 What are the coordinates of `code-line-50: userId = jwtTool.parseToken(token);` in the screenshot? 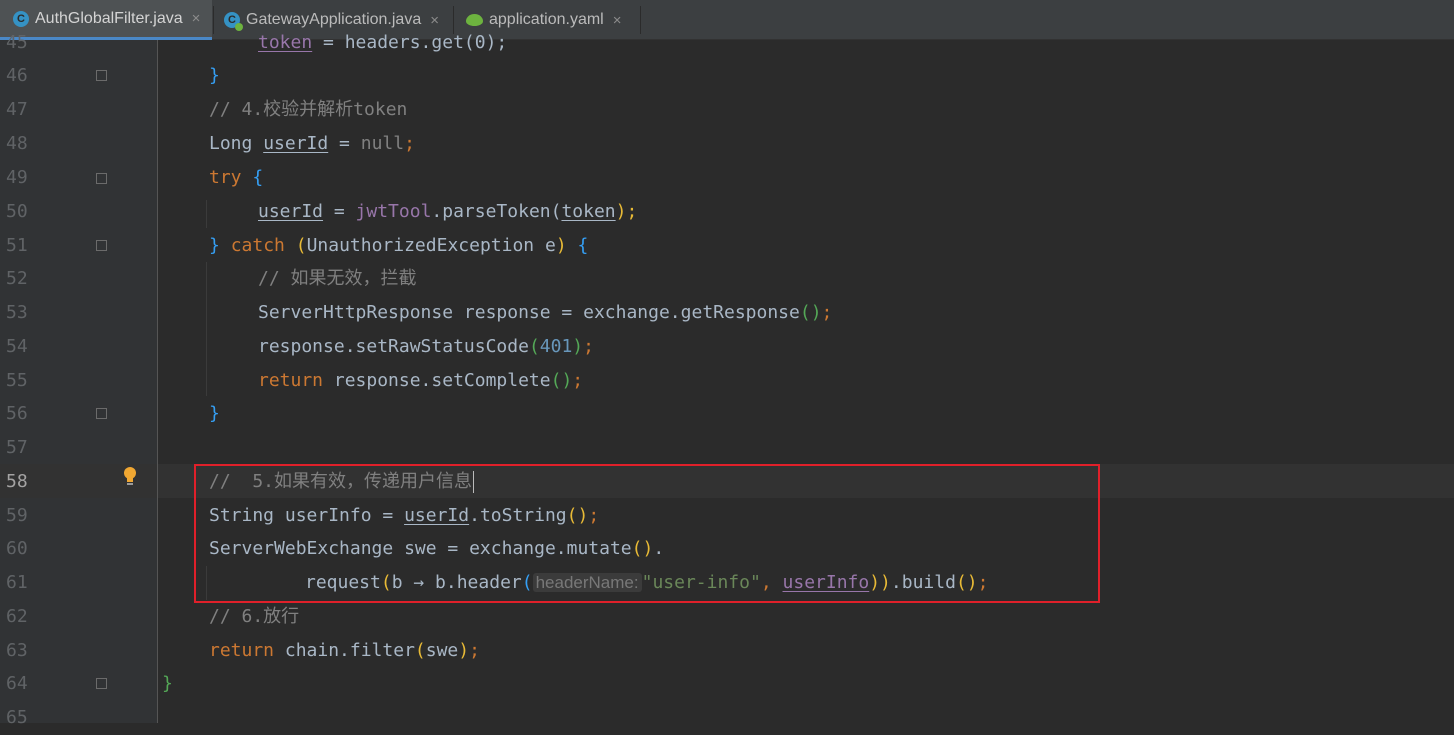 It's located at (399, 212).